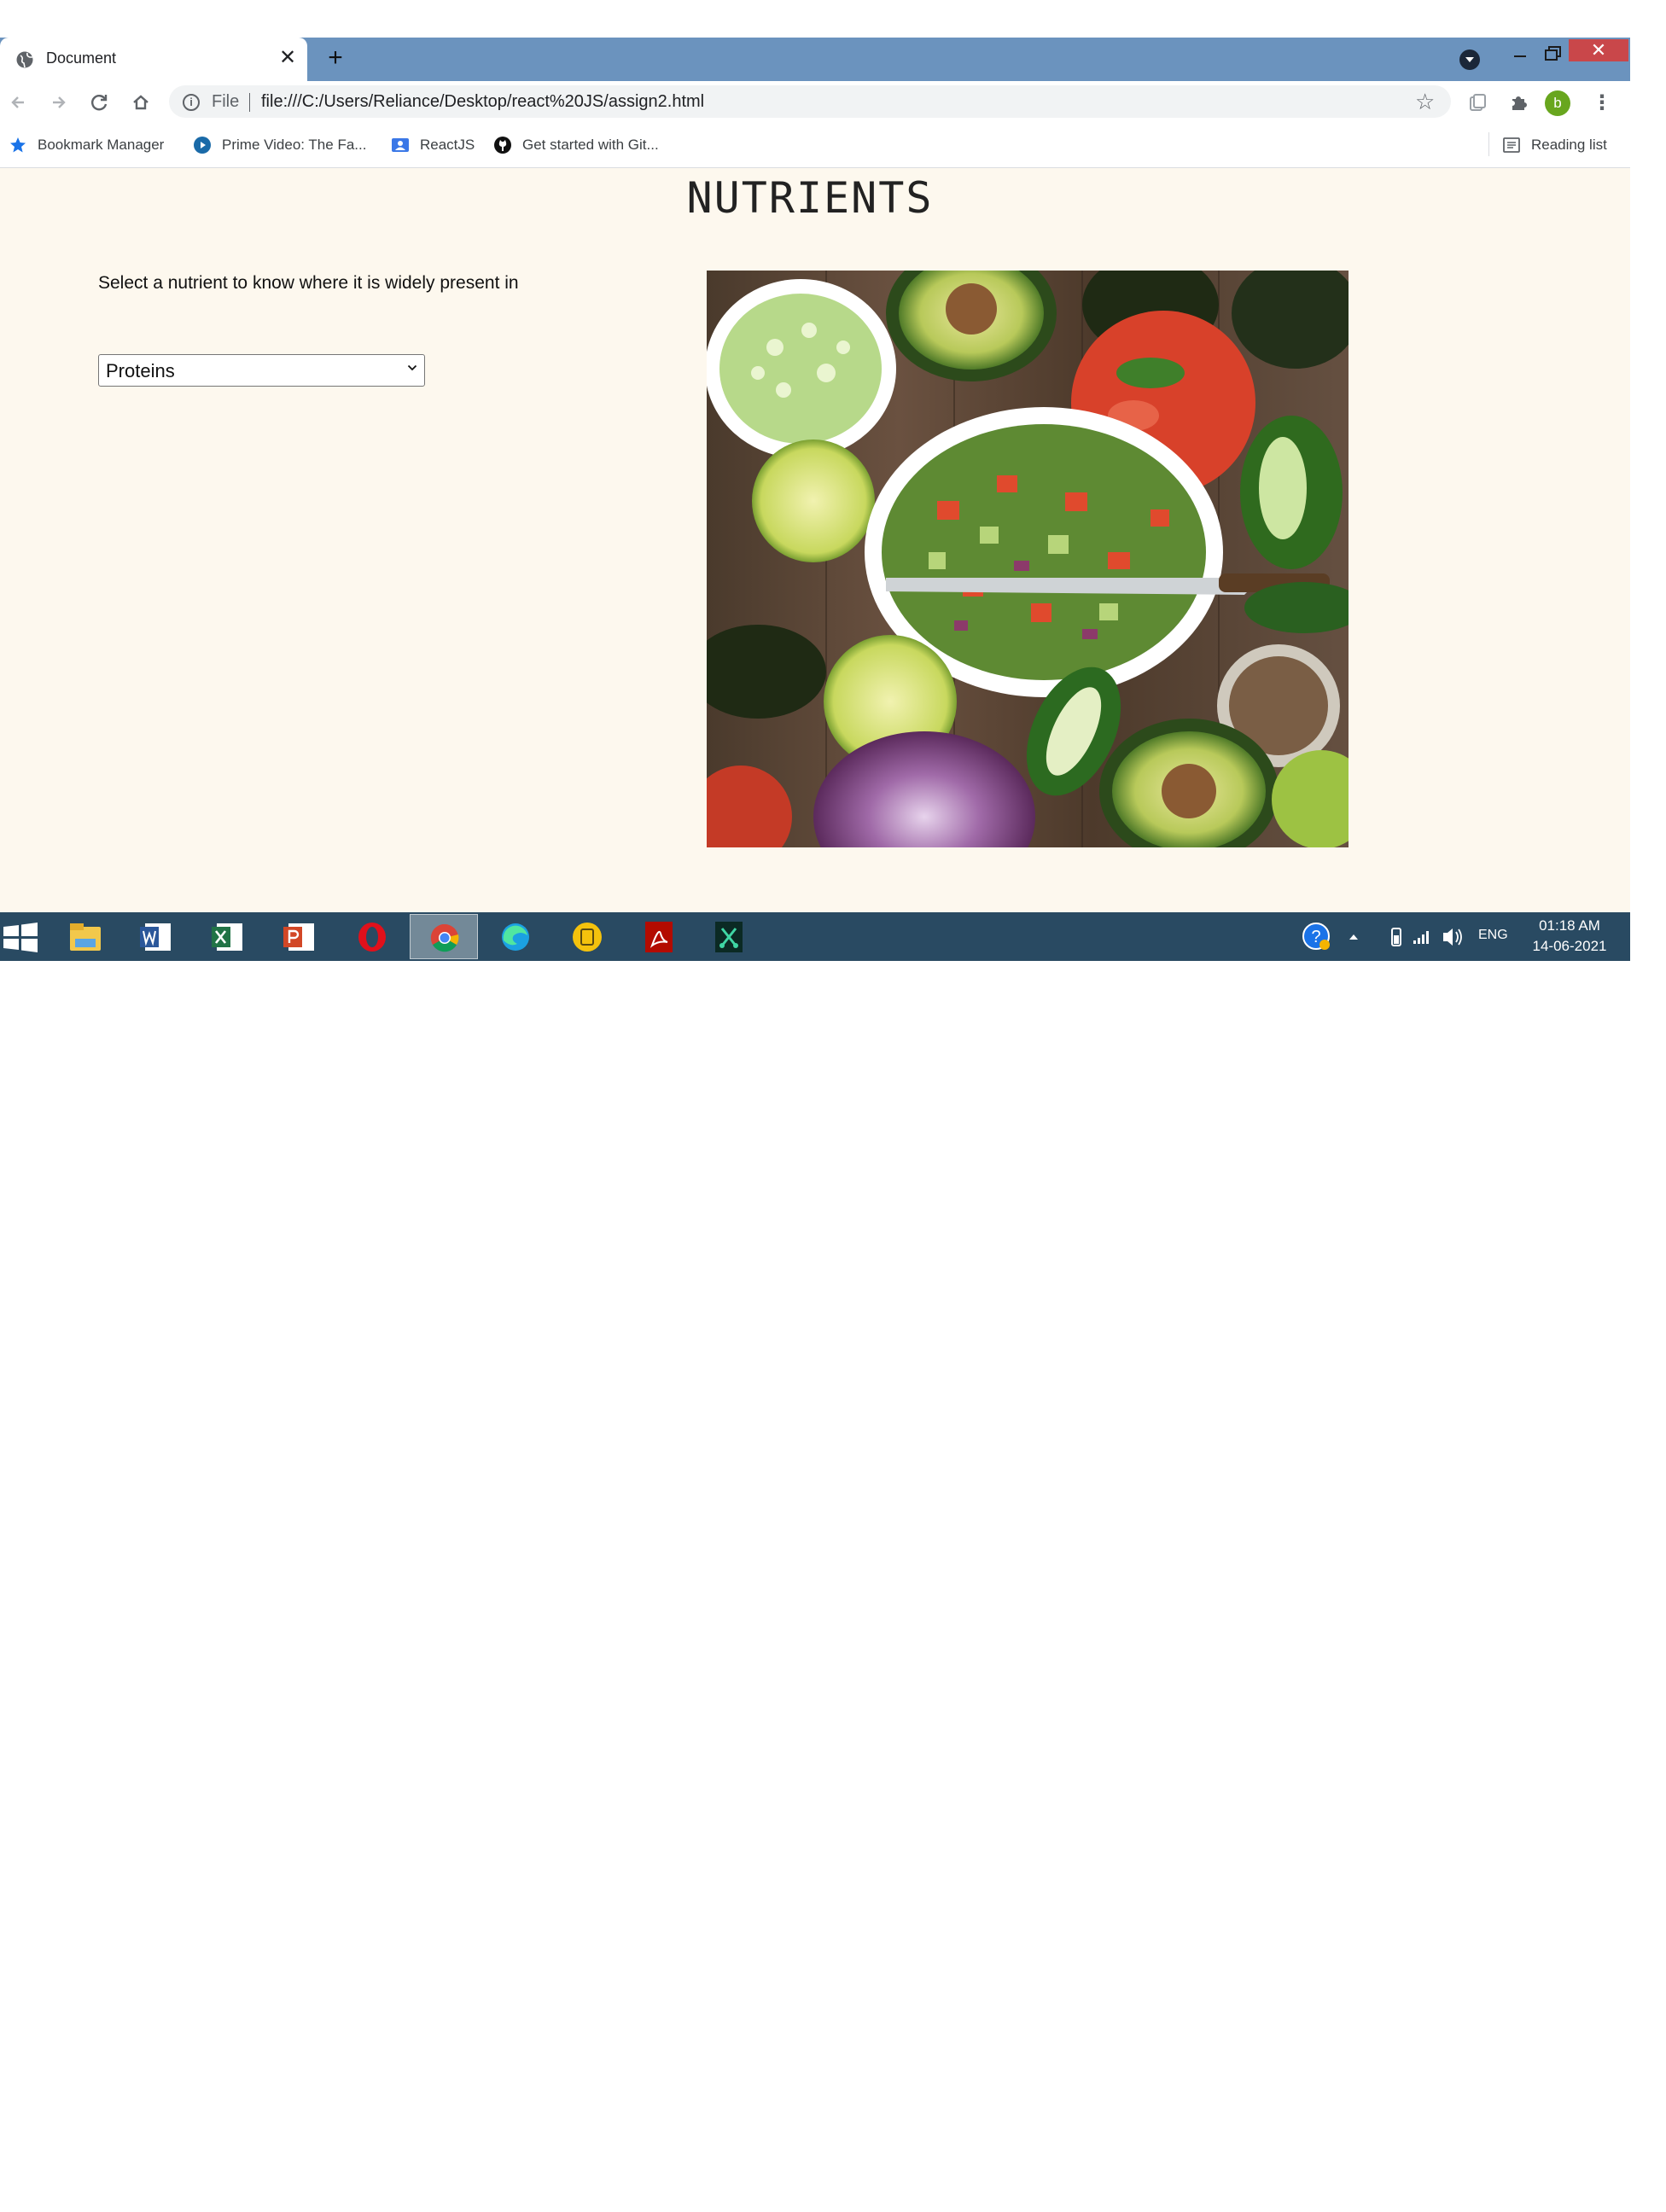  I want to click on taskbar-excel, so click(227, 936).